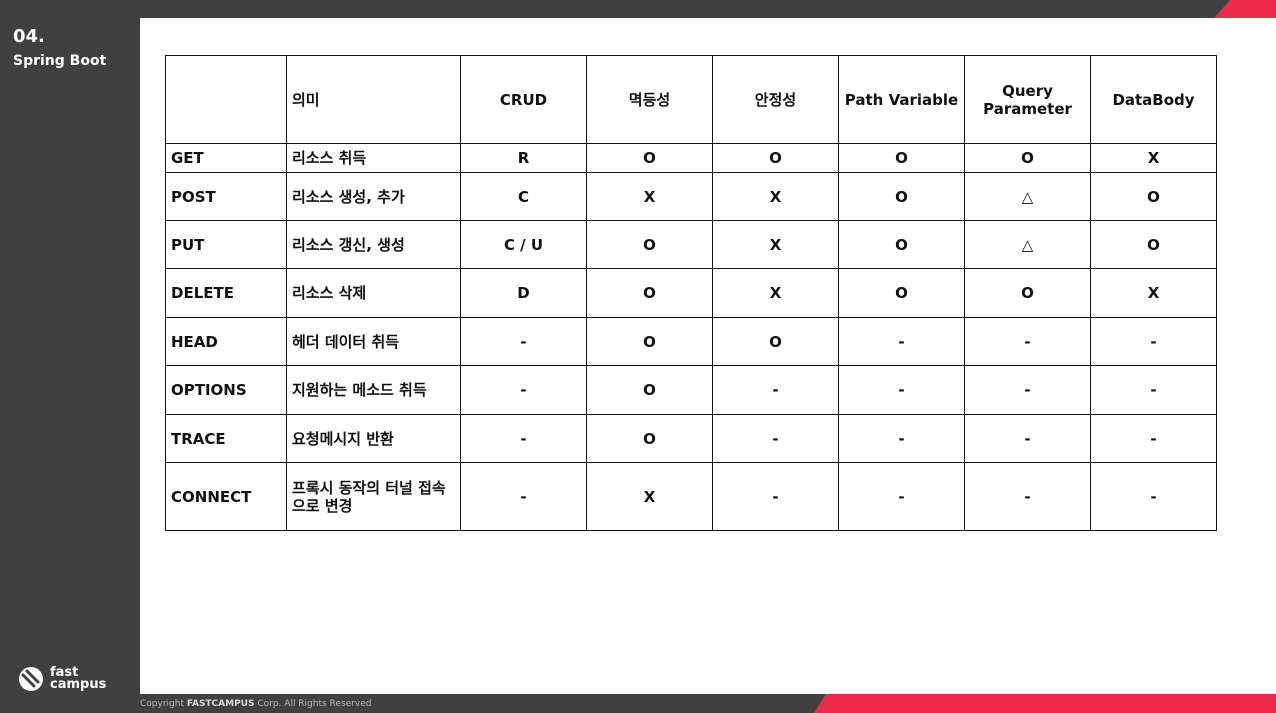  What do you see at coordinates (373, 496) in the screenshot?
I see `meaning-cell: 프록시 동작의 터널 접속으로 변경` at bounding box center [373, 496].